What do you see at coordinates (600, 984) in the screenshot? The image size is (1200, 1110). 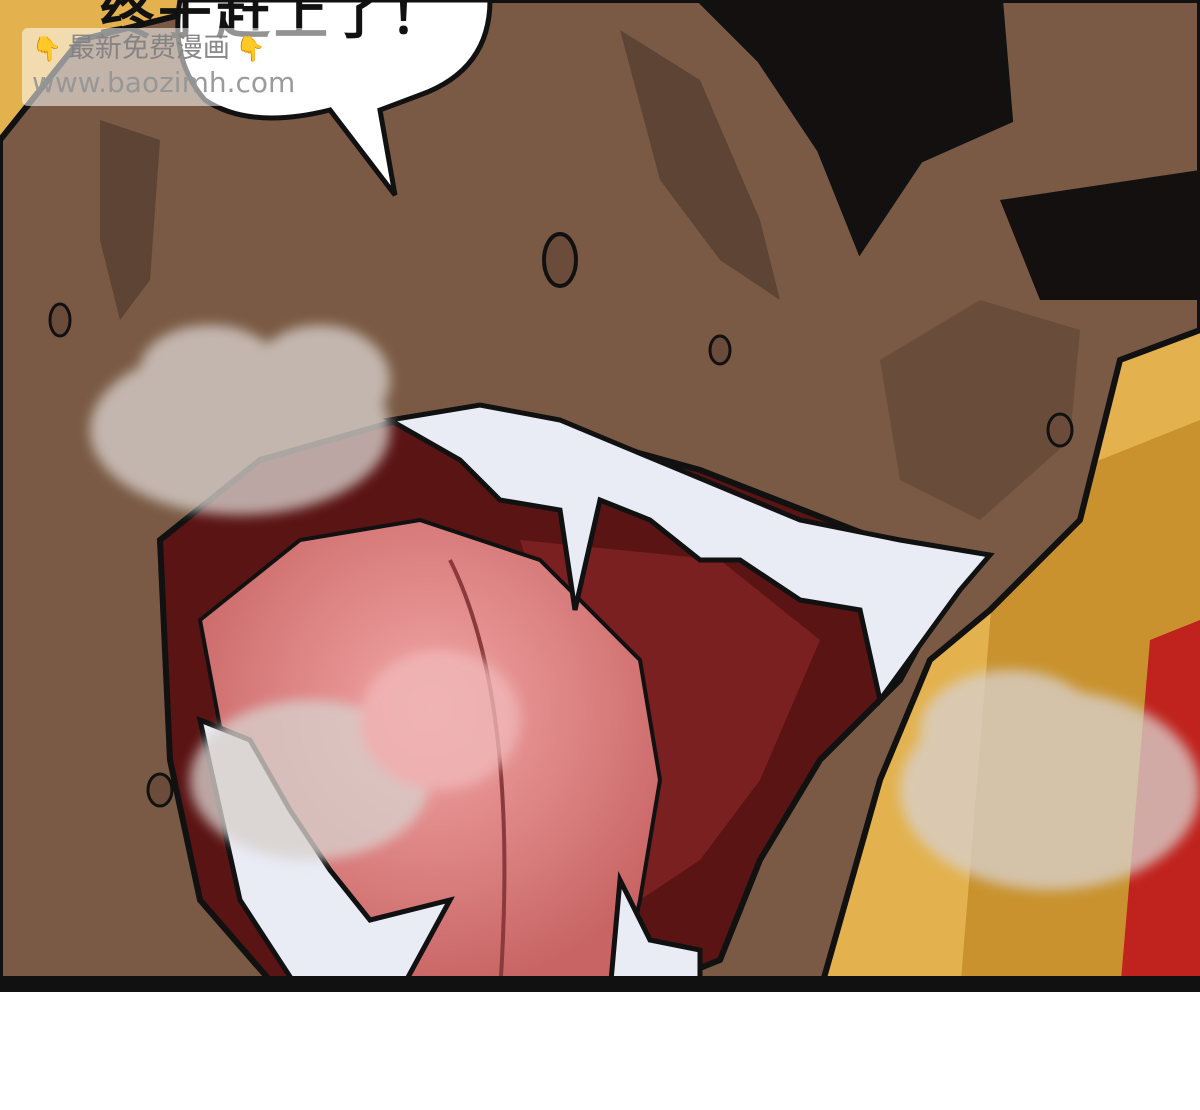 I see `panel-bottom-border` at bounding box center [600, 984].